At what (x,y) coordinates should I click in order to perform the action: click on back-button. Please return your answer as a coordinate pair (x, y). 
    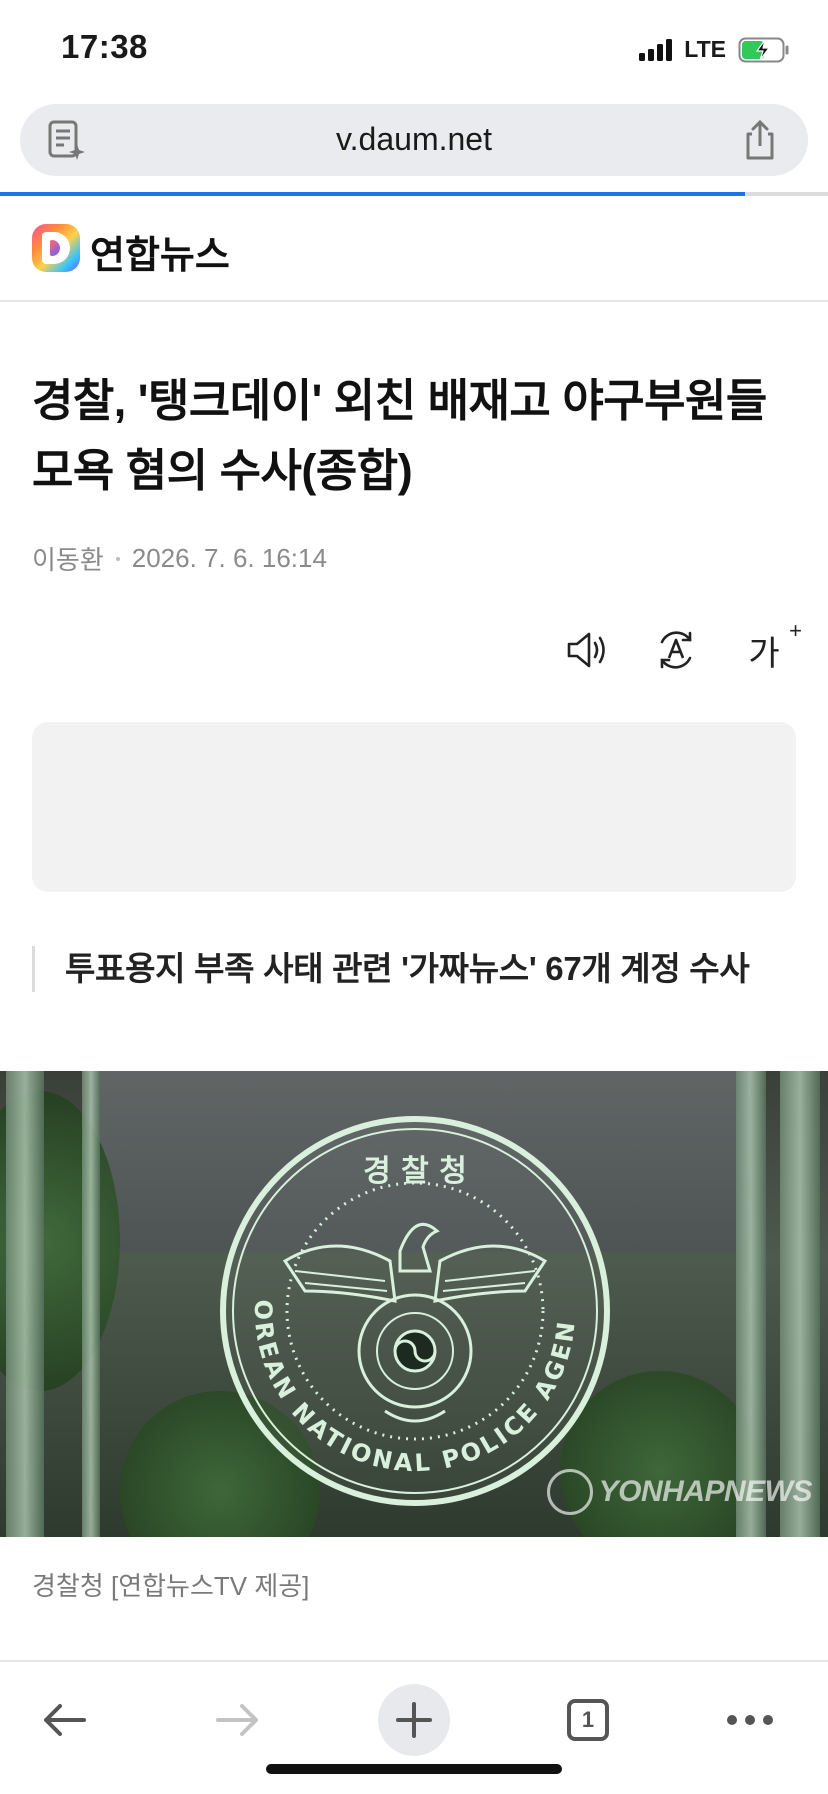
    Looking at the image, I should click on (64, 1720).